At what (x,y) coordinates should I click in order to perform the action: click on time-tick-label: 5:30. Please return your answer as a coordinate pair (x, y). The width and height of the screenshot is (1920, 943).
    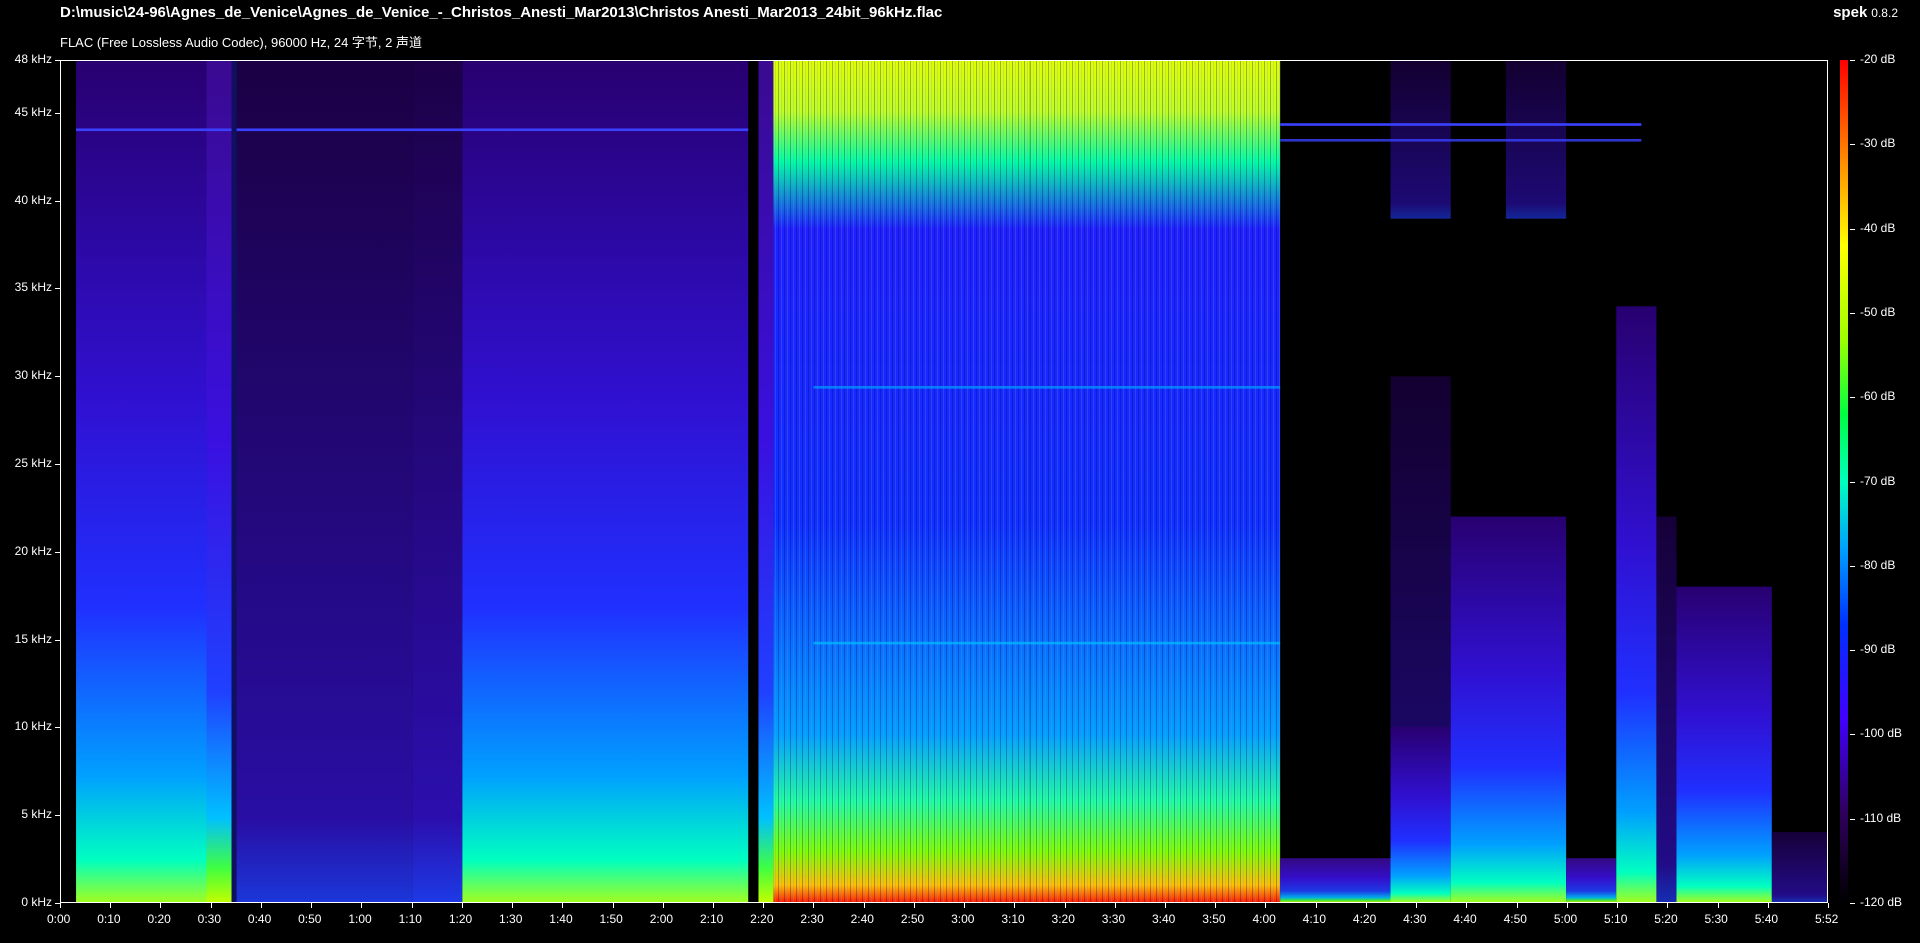
    Looking at the image, I should click on (1716, 919).